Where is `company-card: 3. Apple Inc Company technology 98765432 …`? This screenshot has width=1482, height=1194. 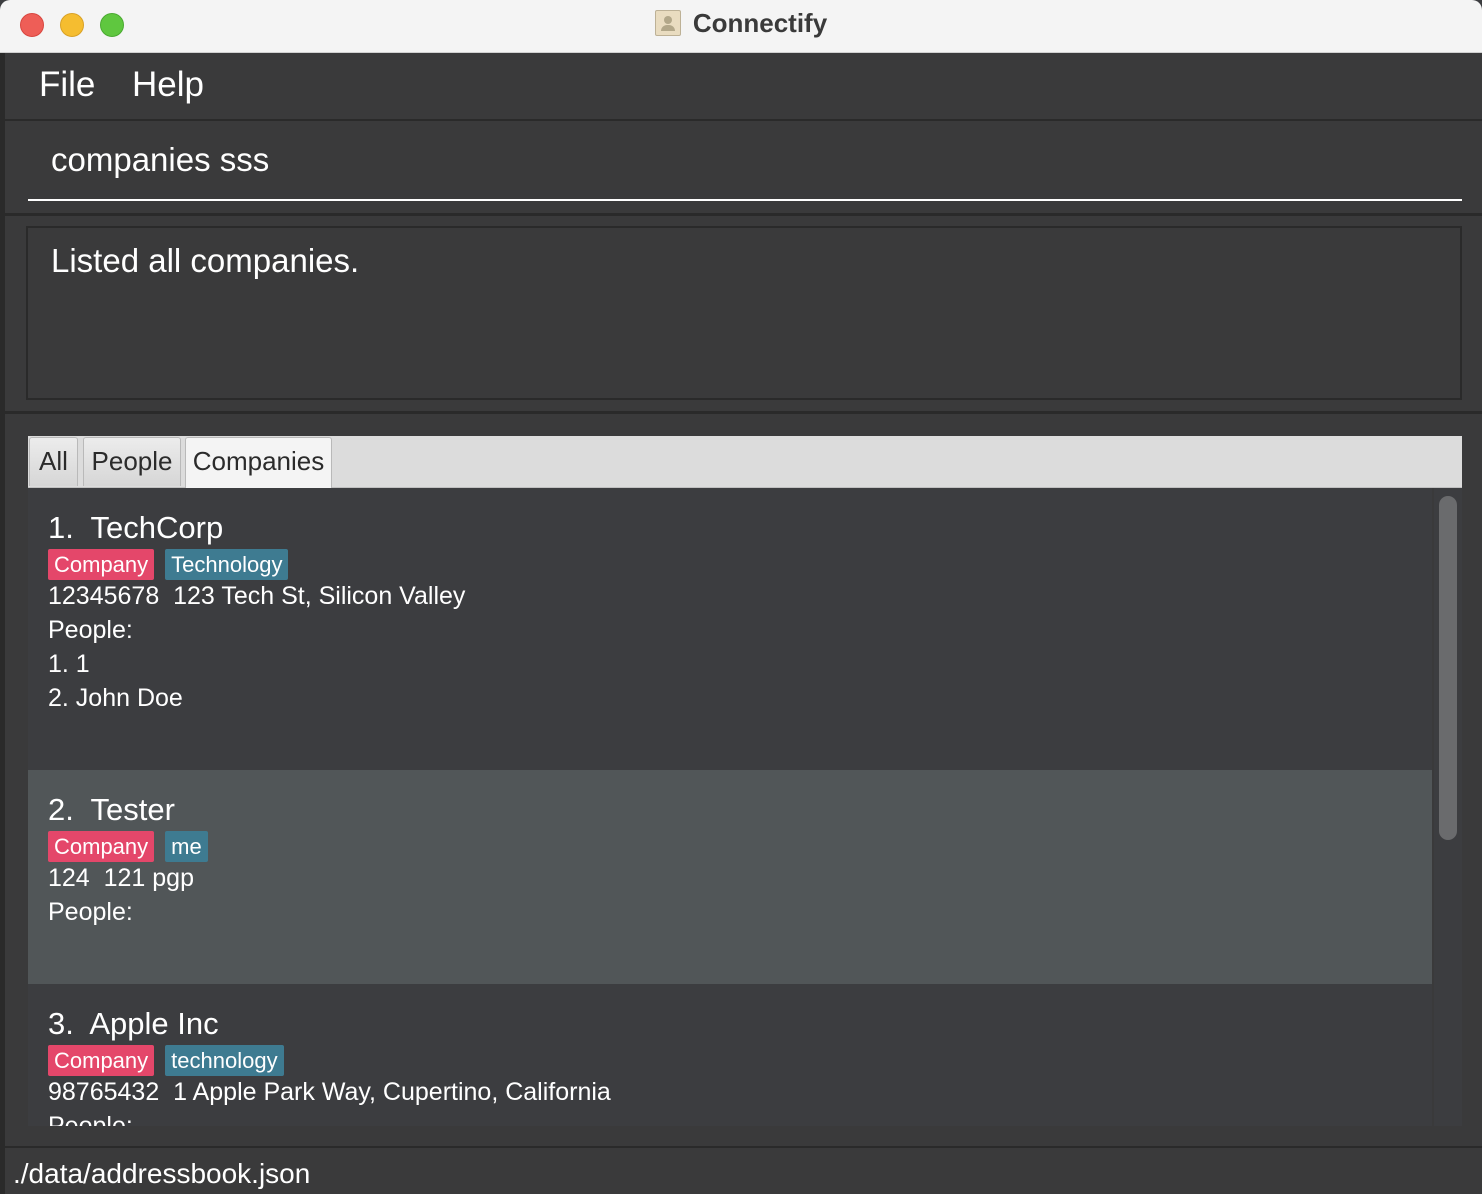
company-card: 3. Apple Inc Company technology 98765432 … is located at coordinates (730, 1055).